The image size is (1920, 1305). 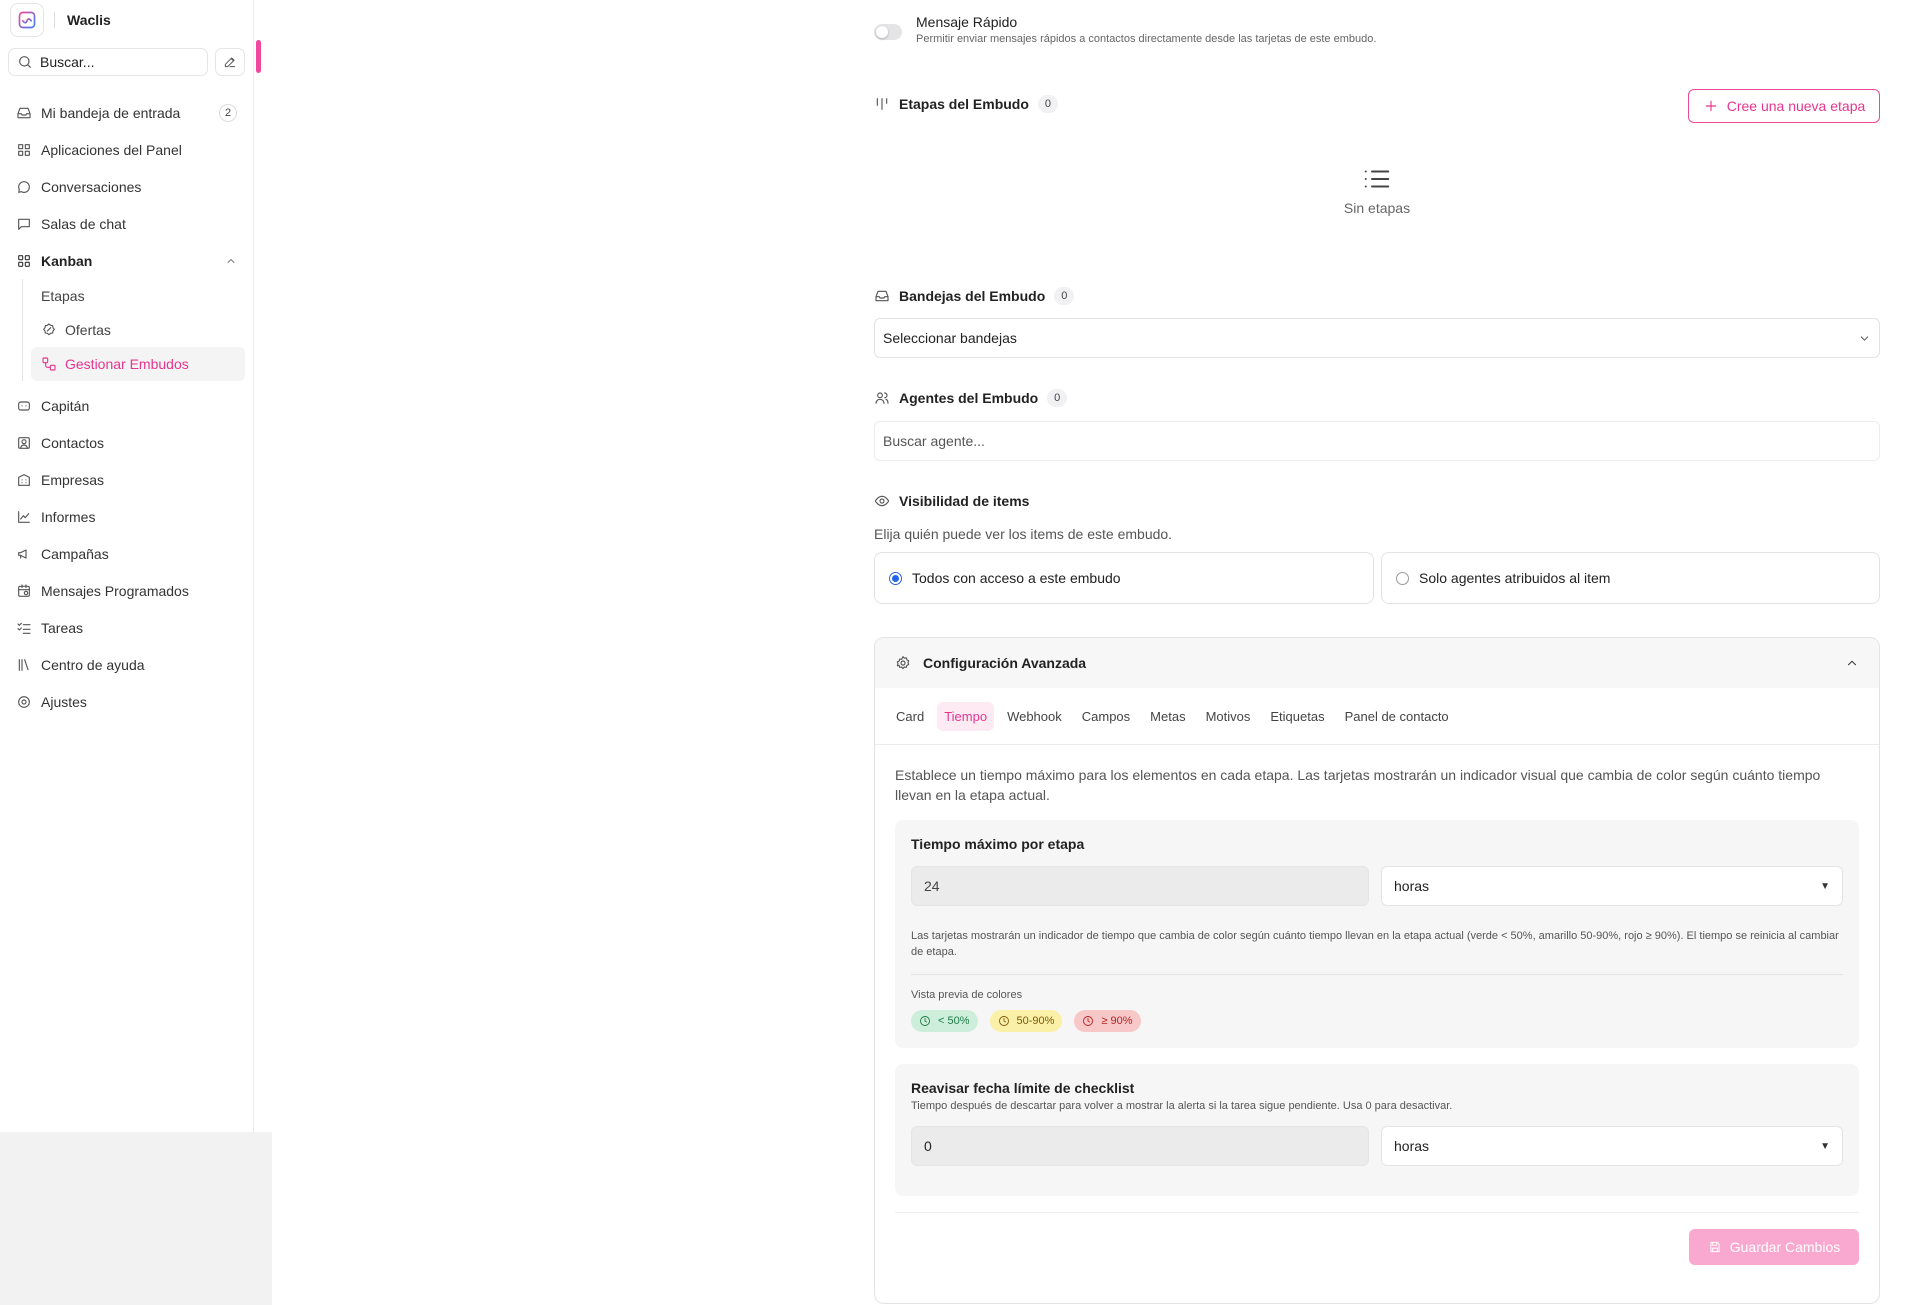 What do you see at coordinates (1016, 578) in the screenshot?
I see `visibility-option-label: Todos con acceso a este embudo` at bounding box center [1016, 578].